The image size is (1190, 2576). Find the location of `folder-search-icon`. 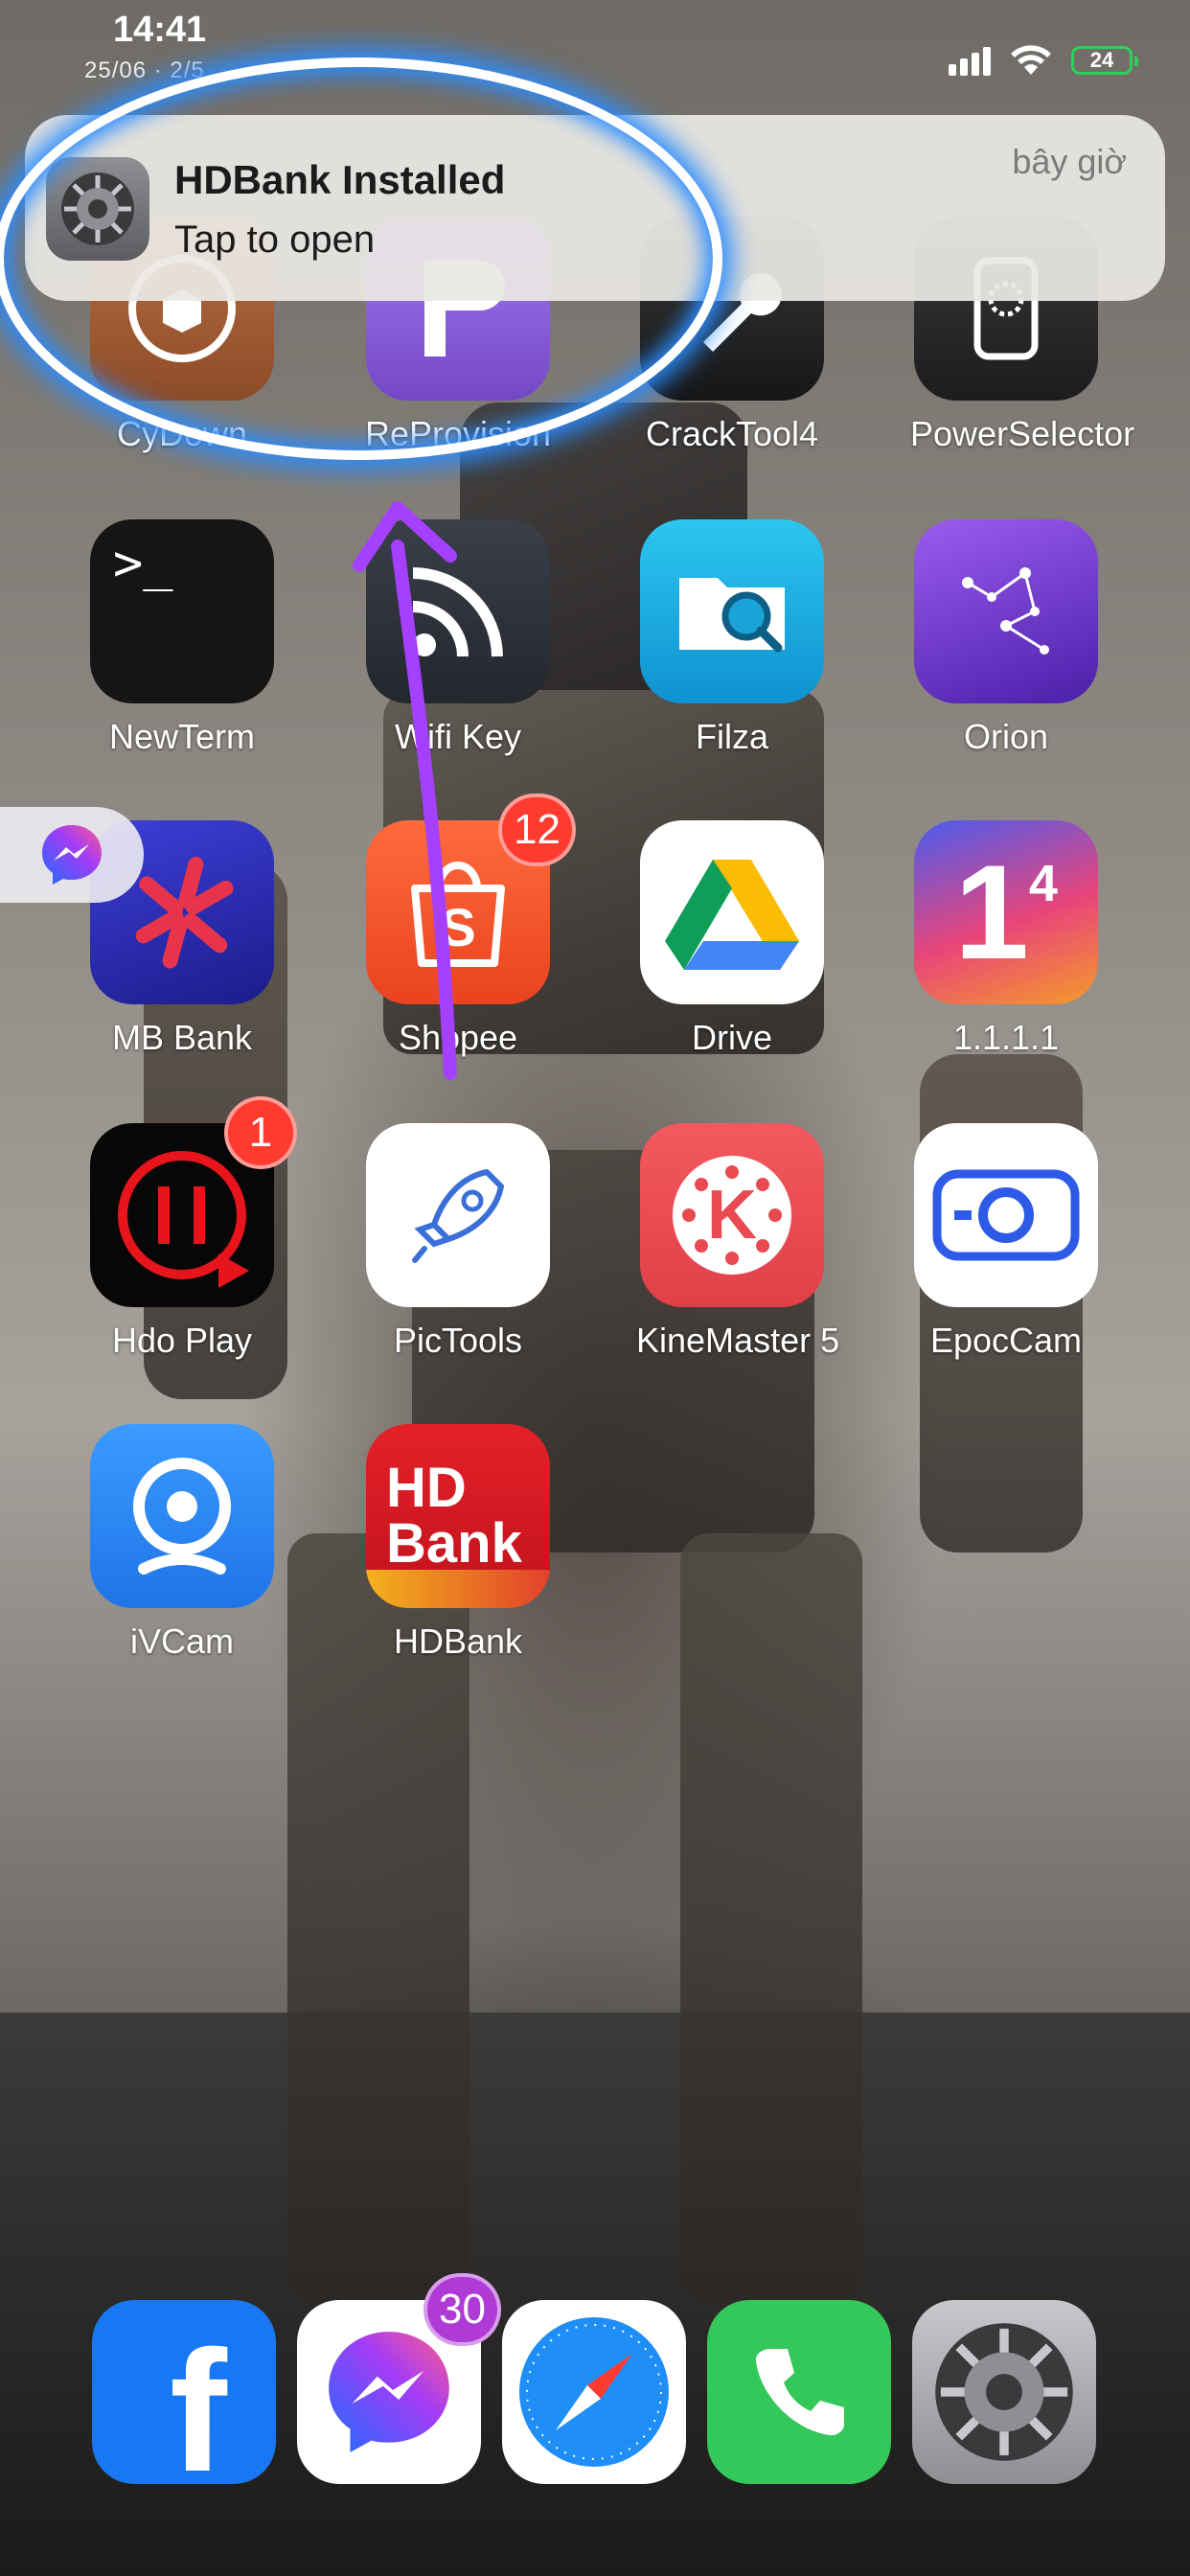

folder-search-icon is located at coordinates (732, 611).